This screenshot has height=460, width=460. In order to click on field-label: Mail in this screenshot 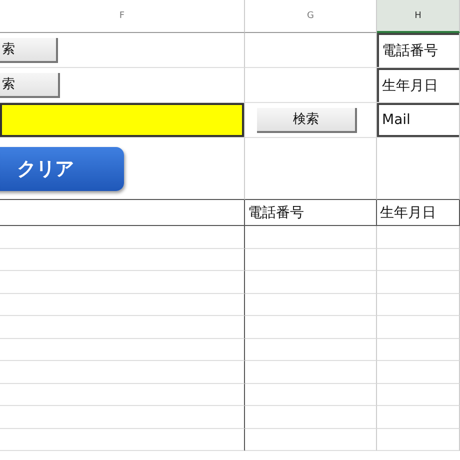, I will do `click(418, 120)`.